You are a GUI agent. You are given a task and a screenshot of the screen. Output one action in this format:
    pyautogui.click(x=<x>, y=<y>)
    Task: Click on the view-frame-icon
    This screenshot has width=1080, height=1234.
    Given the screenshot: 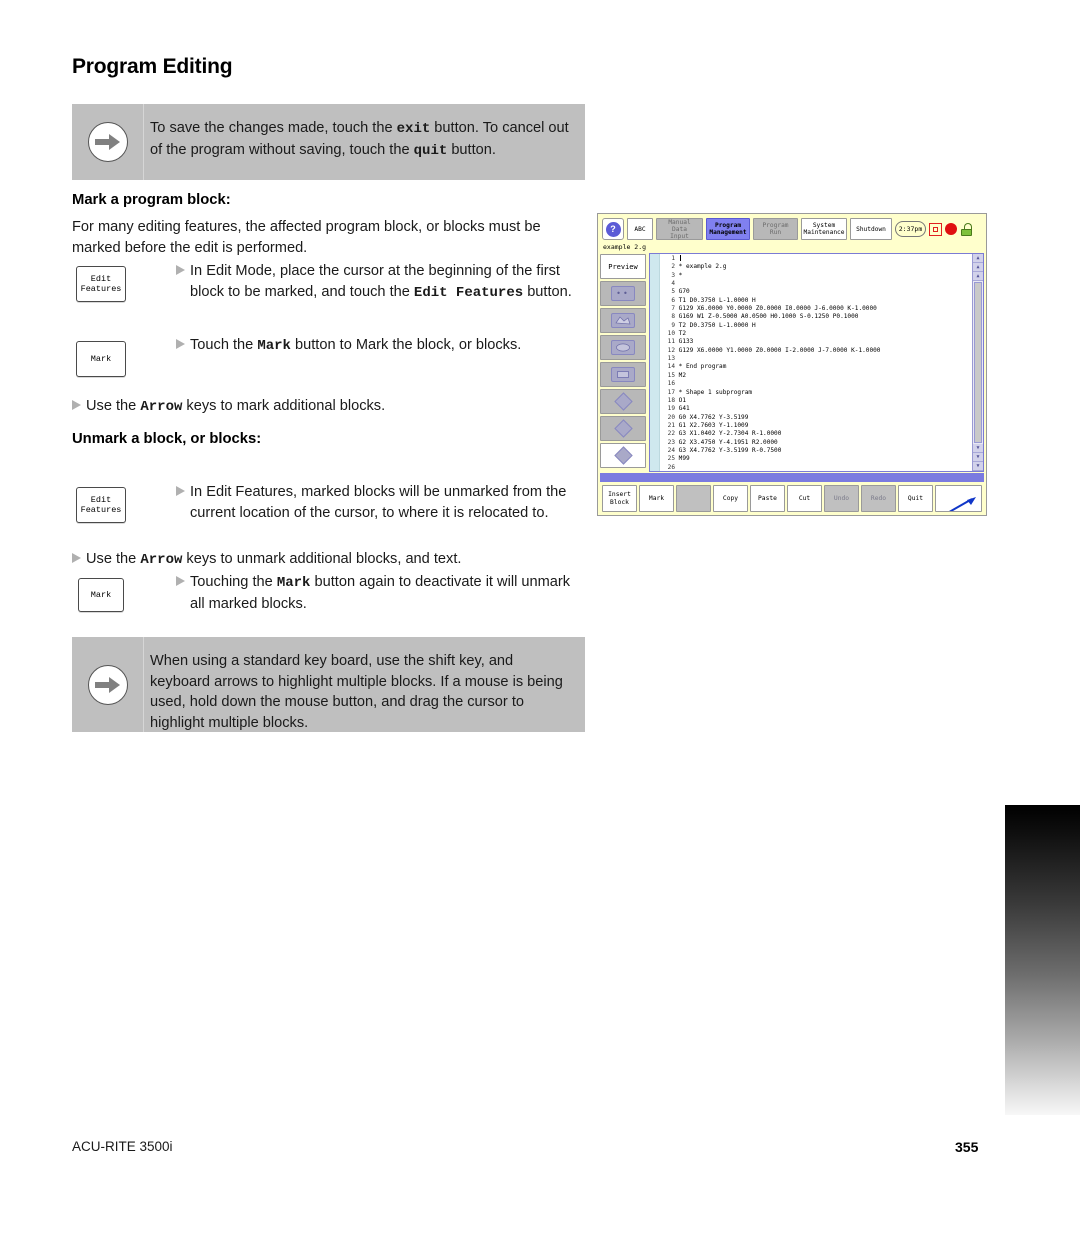 What is the action you would take?
    pyautogui.click(x=623, y=374)
    